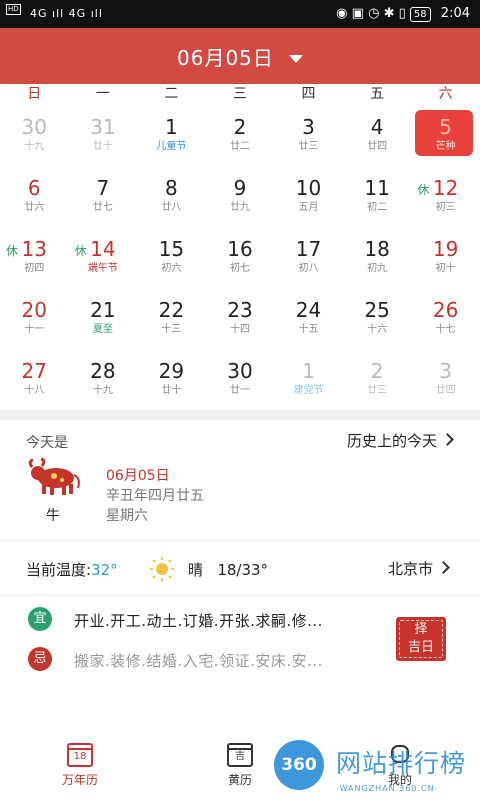  I want to click on weather-current: 当前温度:32°, so click(72, 569).